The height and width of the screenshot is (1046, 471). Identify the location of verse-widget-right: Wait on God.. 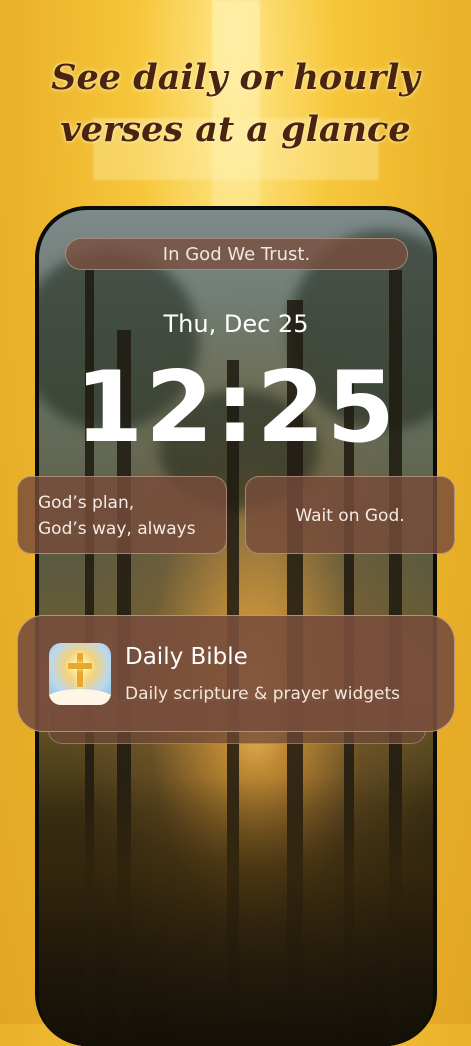
(350, 515).